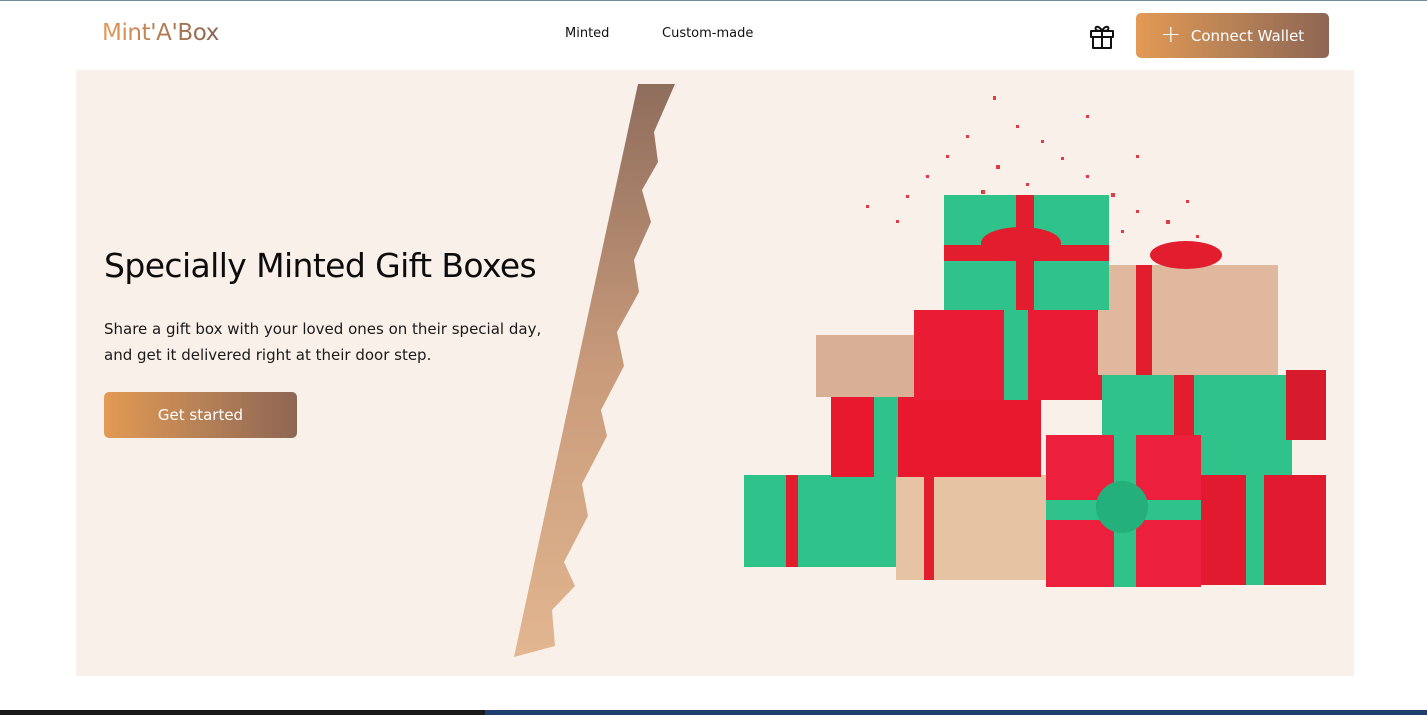 The image size is (1427, 715). Describe the element at coordinates (707, 33) in the screenshot. I see `nav-link-custom-made: Custom-made` at that location.